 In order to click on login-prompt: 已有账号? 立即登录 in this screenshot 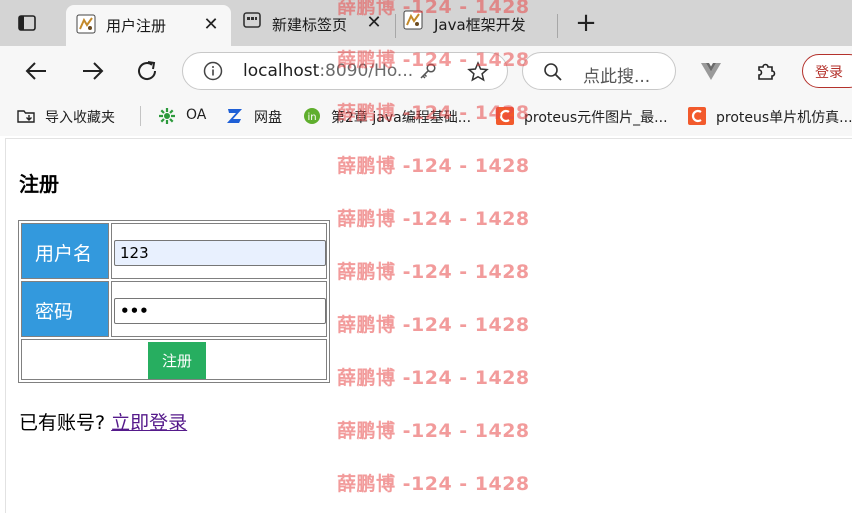, I will do `click(103, 421)`.